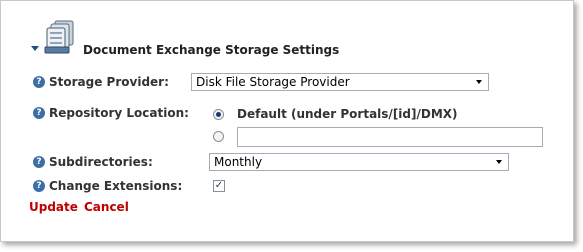  What do you see at coordinates (106, 207) in the screenshot?
I see `cancel-button: Cancel` at bounding box center [106, 207].